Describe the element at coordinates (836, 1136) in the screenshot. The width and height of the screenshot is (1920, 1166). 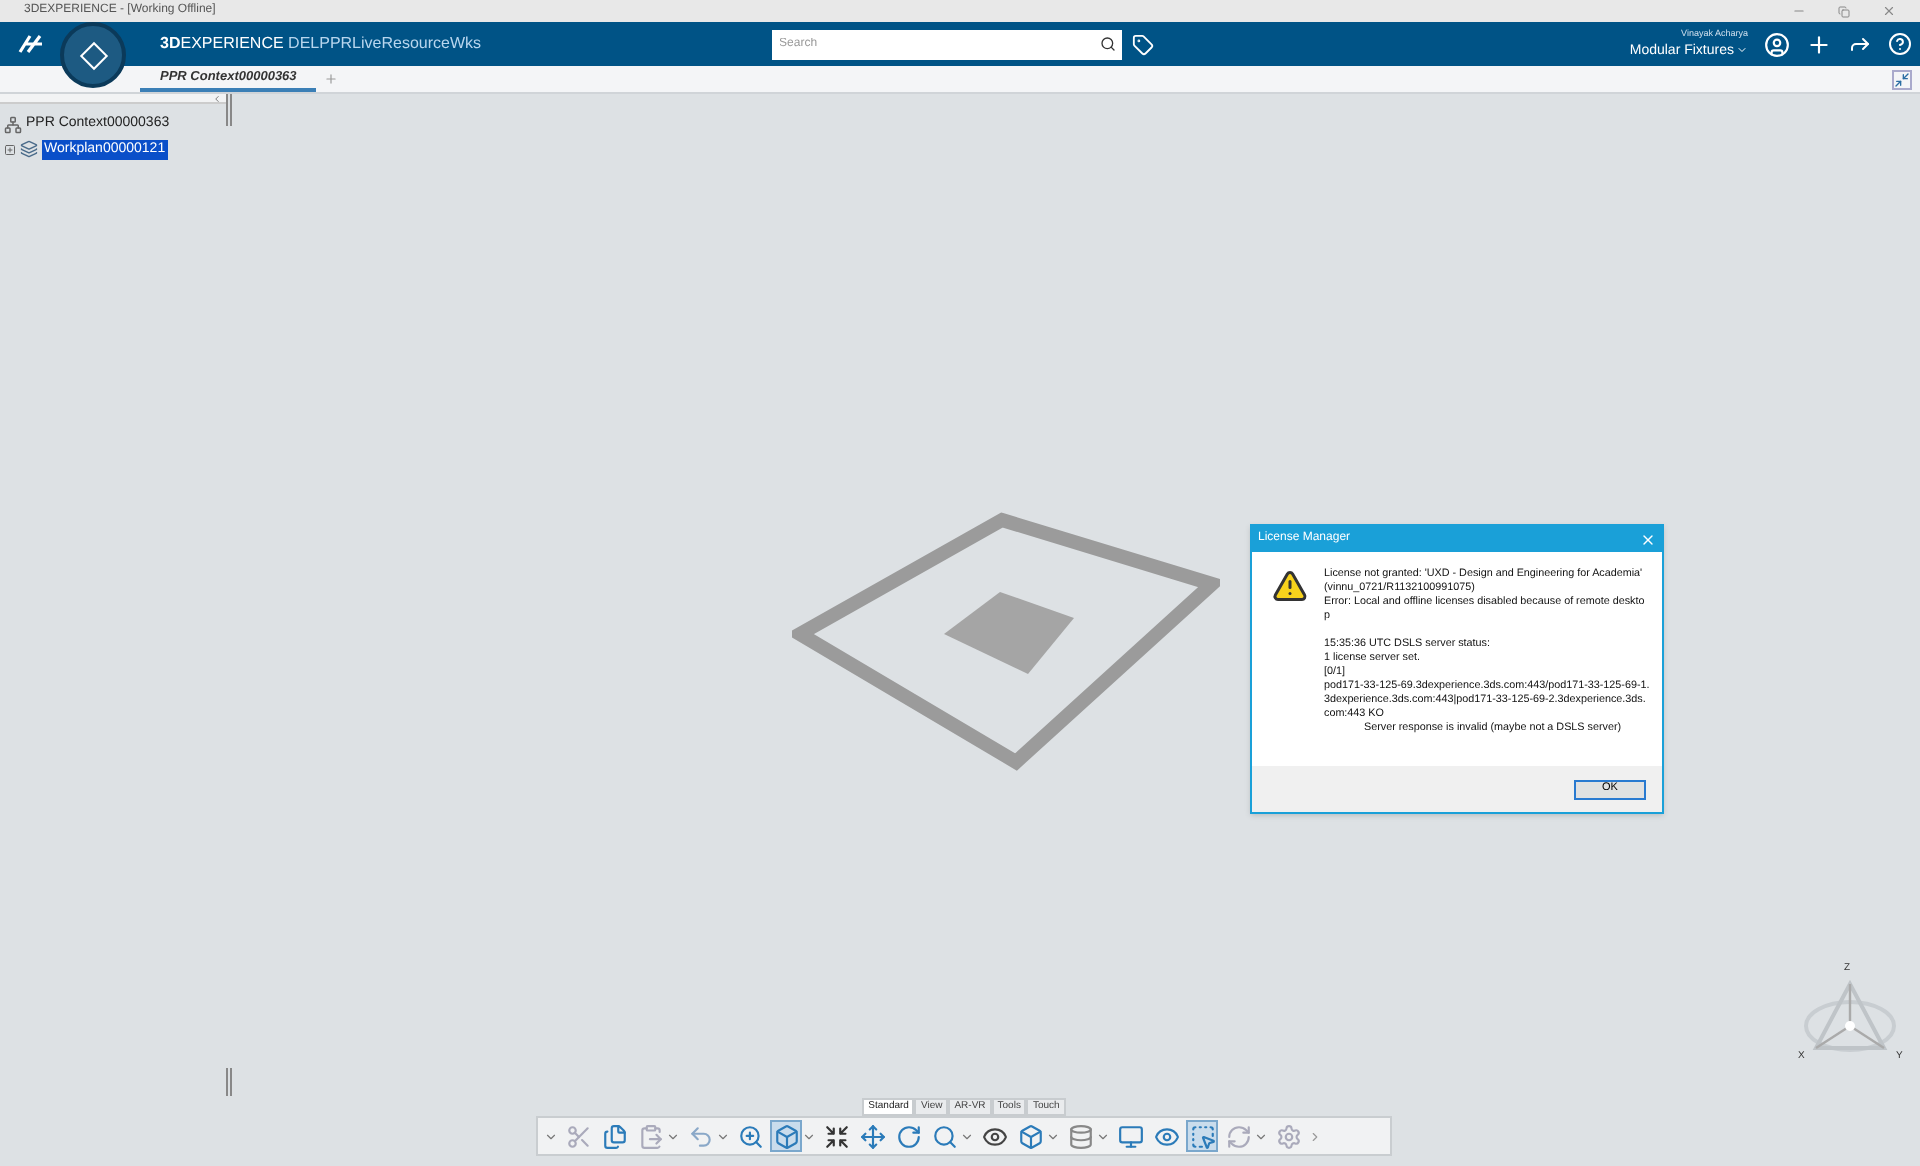
I see `fit-all-icon` at that location.